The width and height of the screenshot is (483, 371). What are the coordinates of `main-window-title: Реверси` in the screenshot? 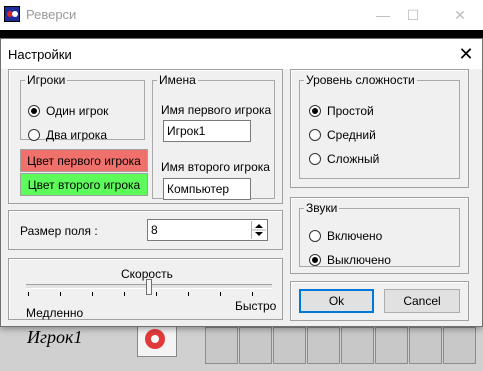 It's located at (51, 14).